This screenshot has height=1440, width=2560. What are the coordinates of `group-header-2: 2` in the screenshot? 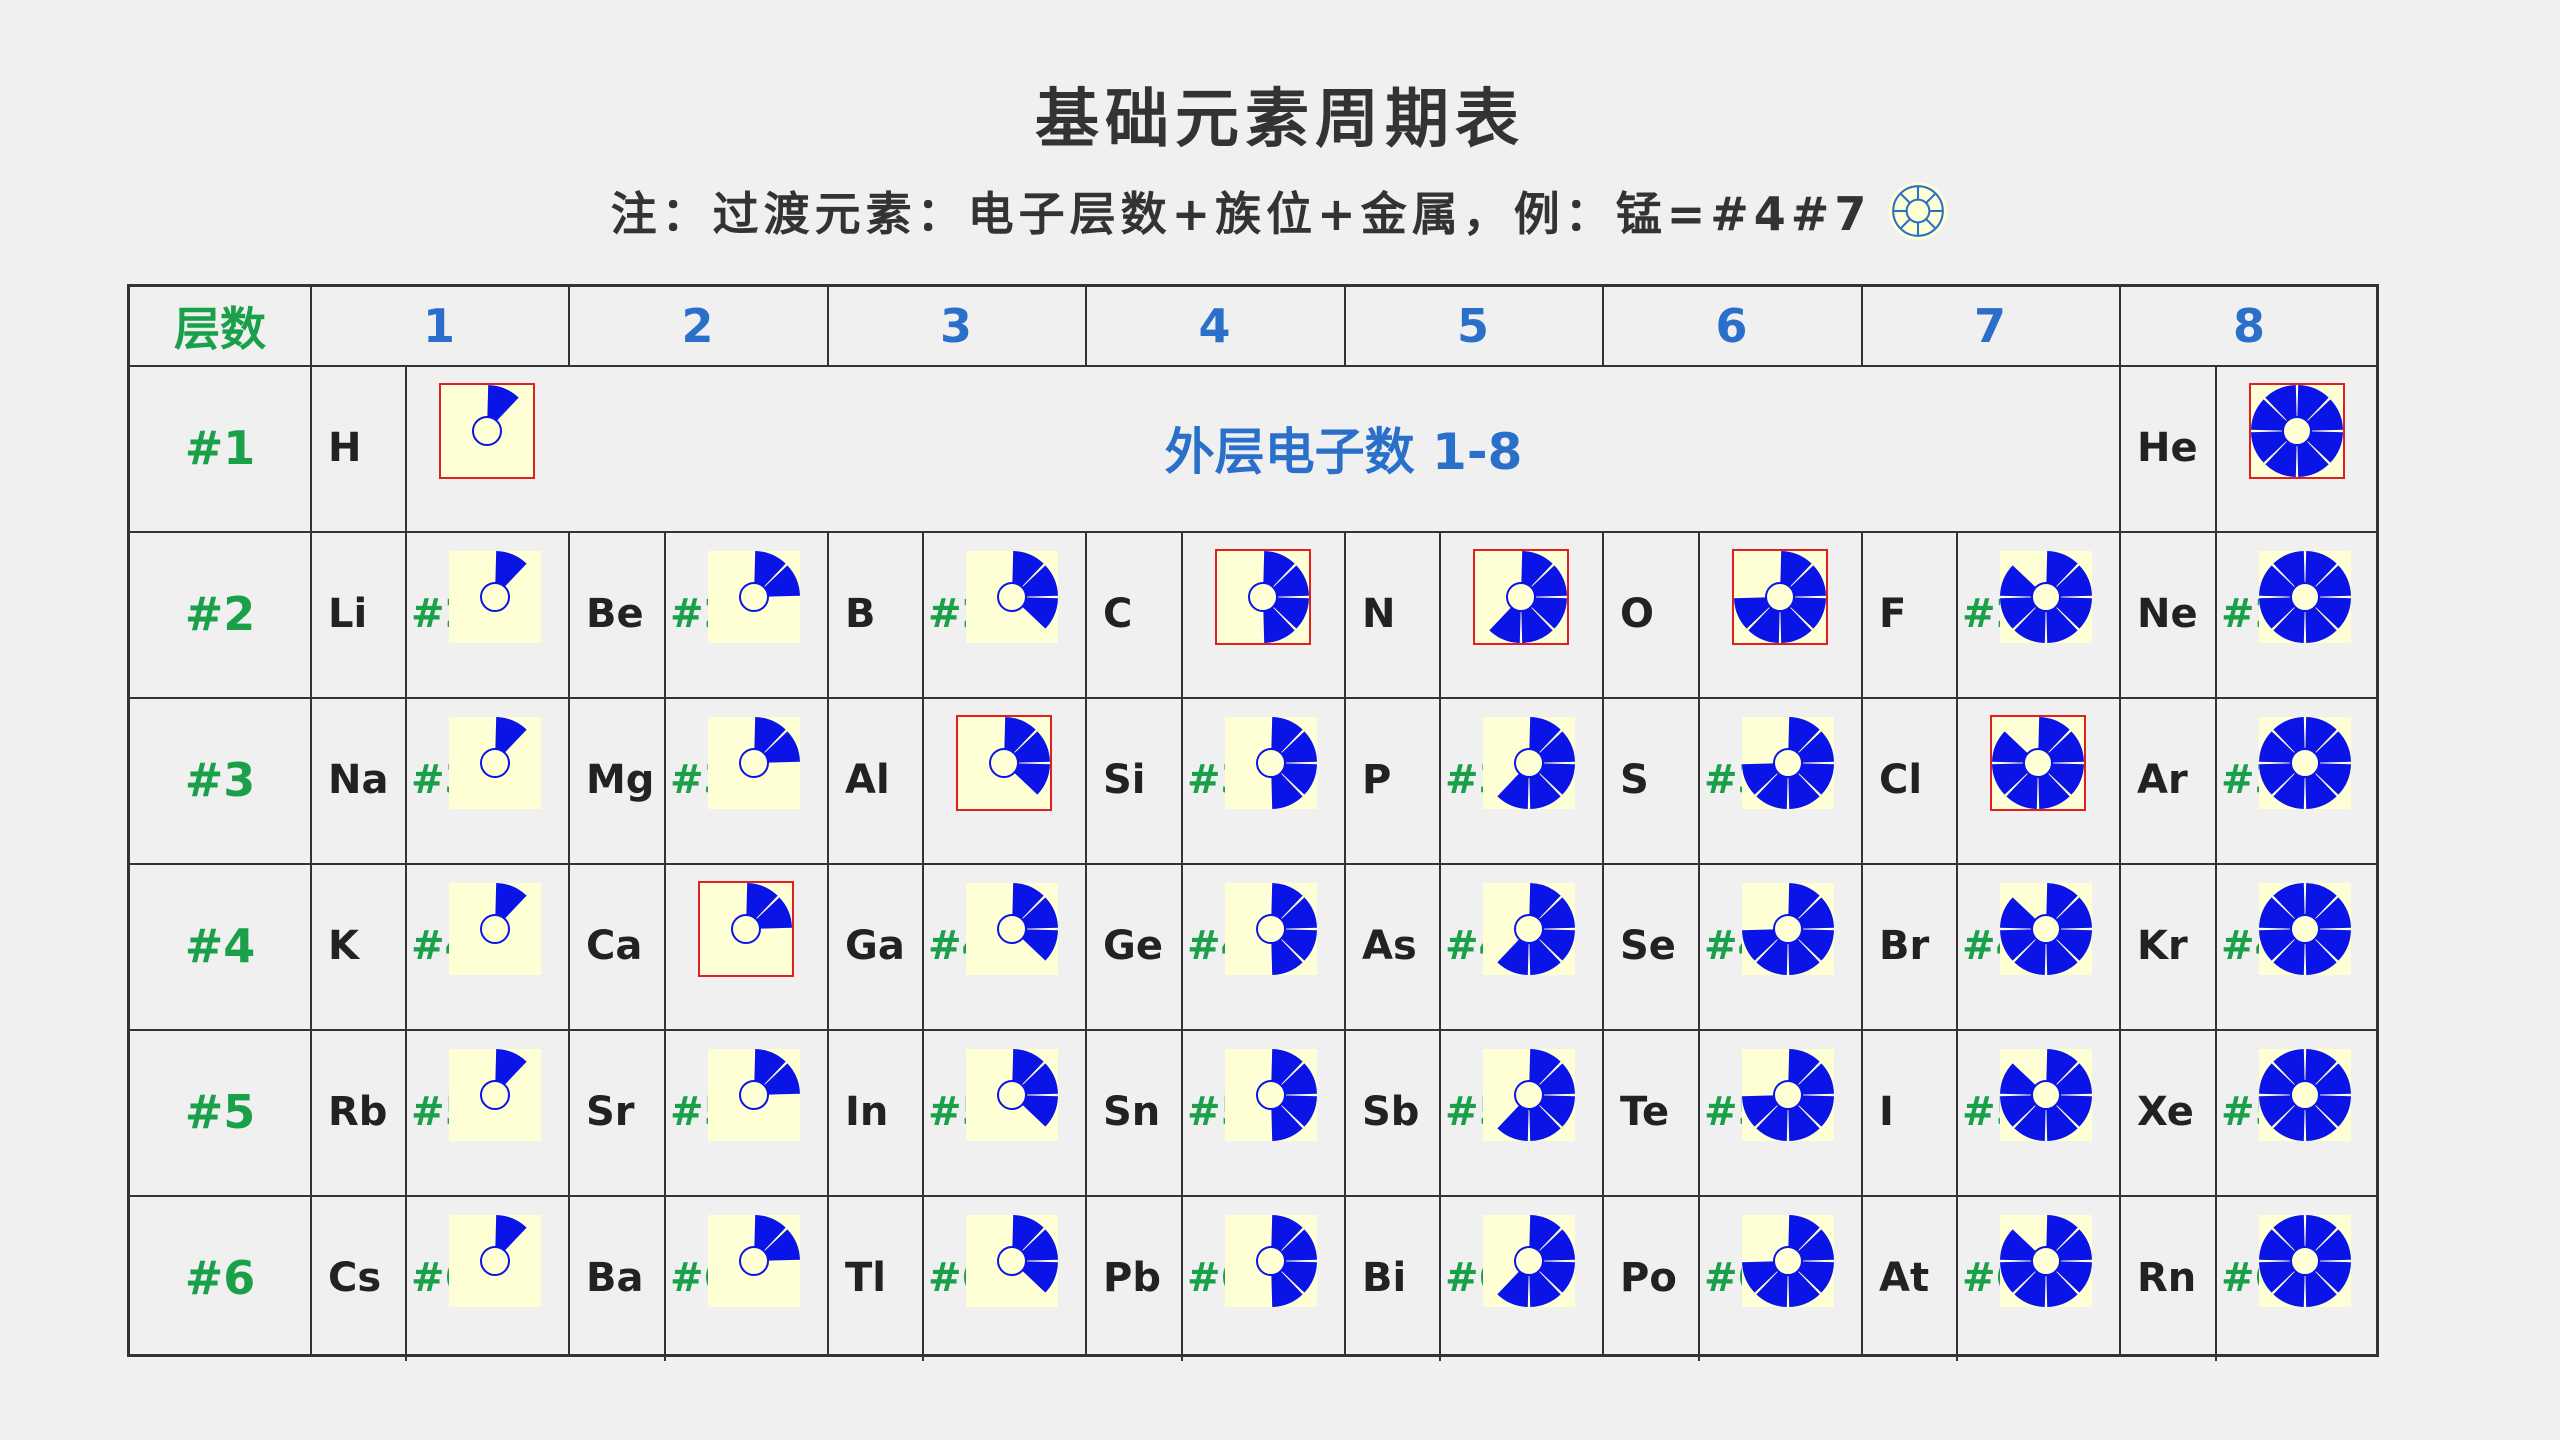 It's located at (697, 326).